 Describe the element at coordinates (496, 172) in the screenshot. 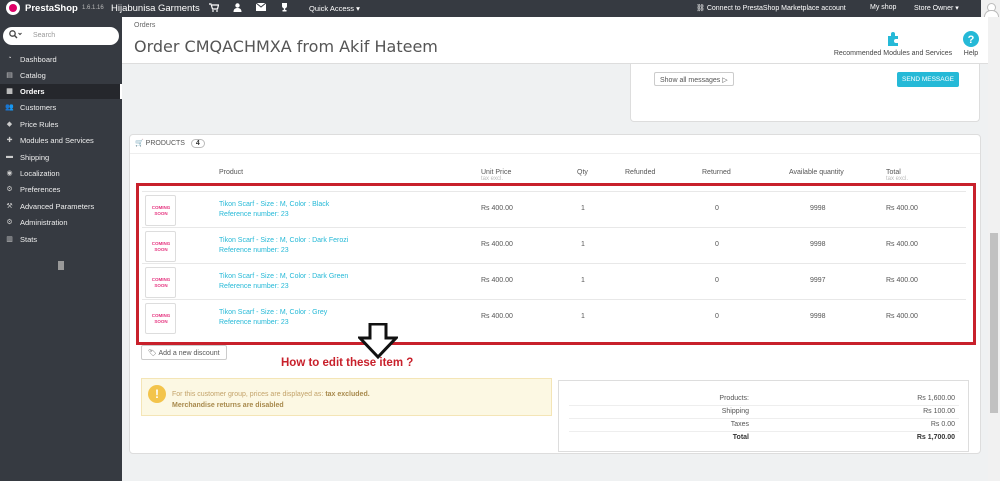

I see `unit-price-label: Unit Price` at that location.